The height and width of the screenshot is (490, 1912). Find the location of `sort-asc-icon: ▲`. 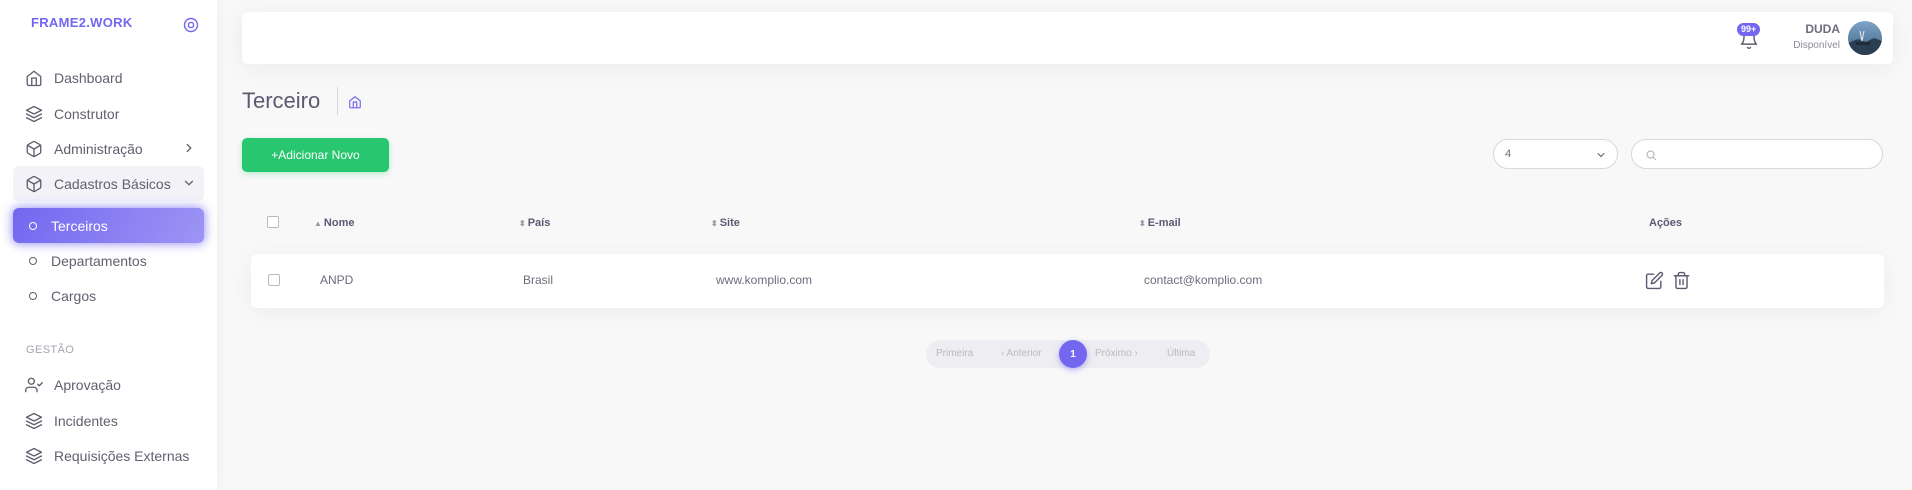

sort-asc-icon: ▲ is located at coordinates (318, 223).